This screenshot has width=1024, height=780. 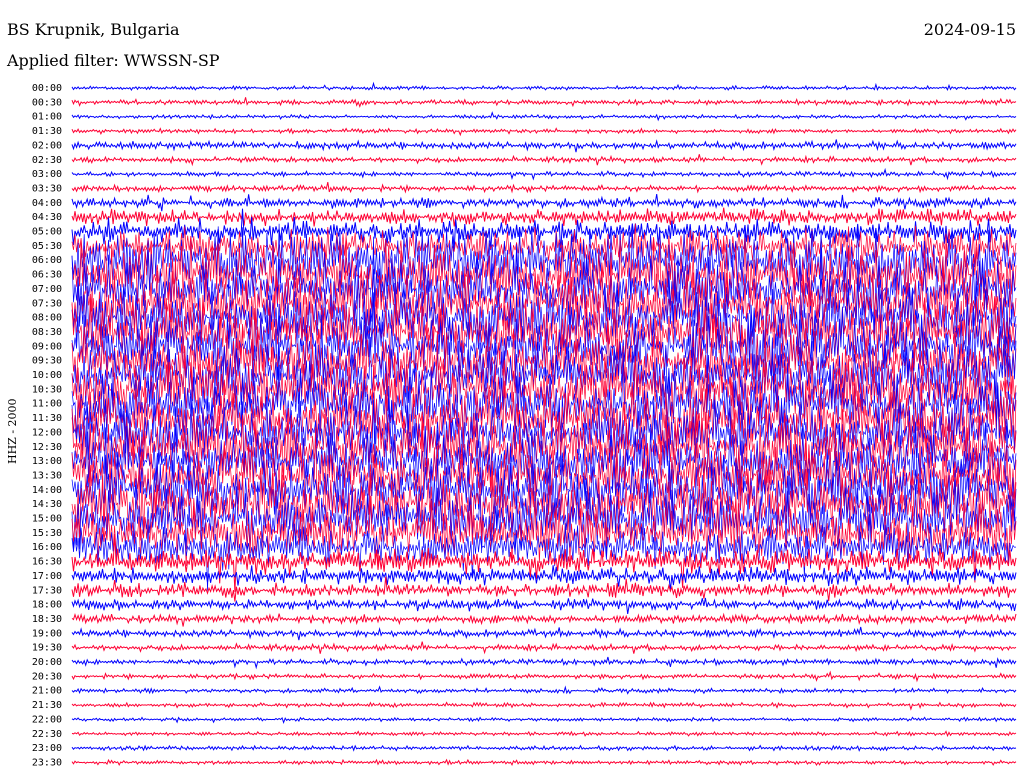 What do you see at coordinates (47, 318) in the screenshot?
I see `time-tick-label: 08:00` at bounding box center [47, 318].